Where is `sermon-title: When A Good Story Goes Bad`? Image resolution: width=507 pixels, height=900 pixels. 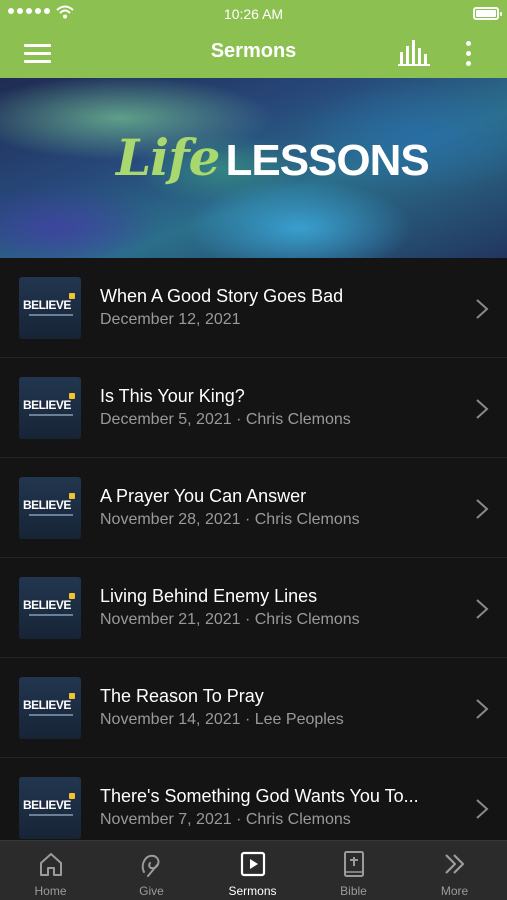 sermon-title: When A Good Story Goes Bad is located at coordinates (222, 296).